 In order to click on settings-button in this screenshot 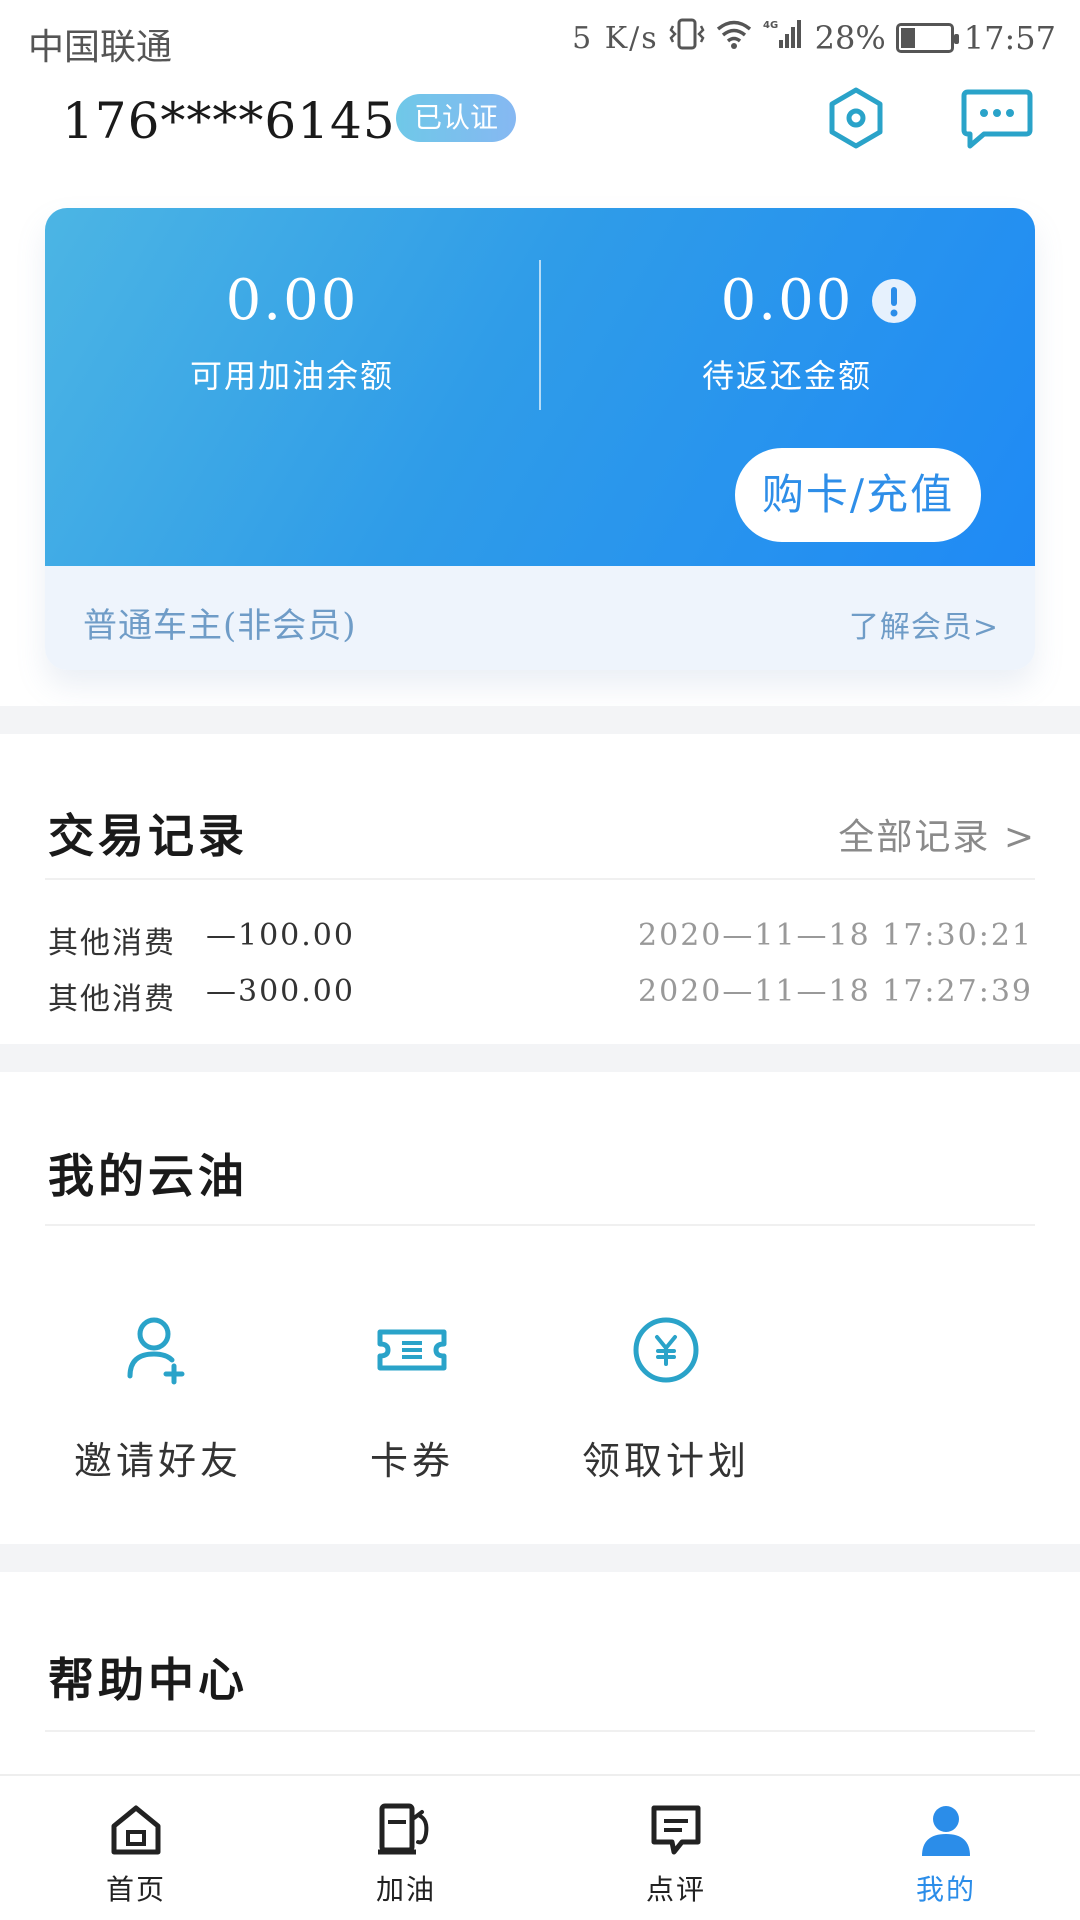, I will do `click(856, 118)`.